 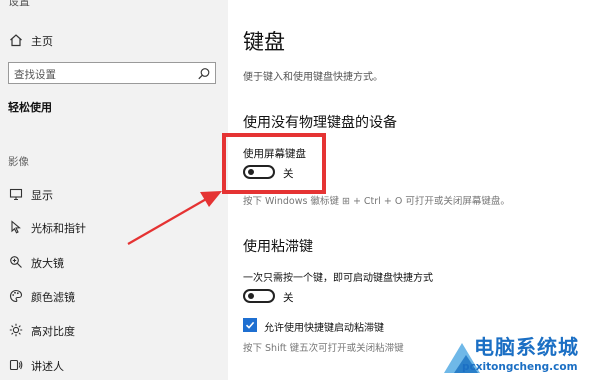 I want to click on sticky-keys-description: 一次只需按一个键，即可启动键盘快捷方式, so click(x=338, y=278).